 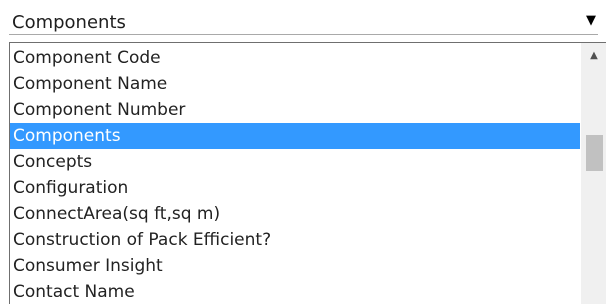 I want to click on vertical-scrollbar: ▲, so click(x=593, y=173).